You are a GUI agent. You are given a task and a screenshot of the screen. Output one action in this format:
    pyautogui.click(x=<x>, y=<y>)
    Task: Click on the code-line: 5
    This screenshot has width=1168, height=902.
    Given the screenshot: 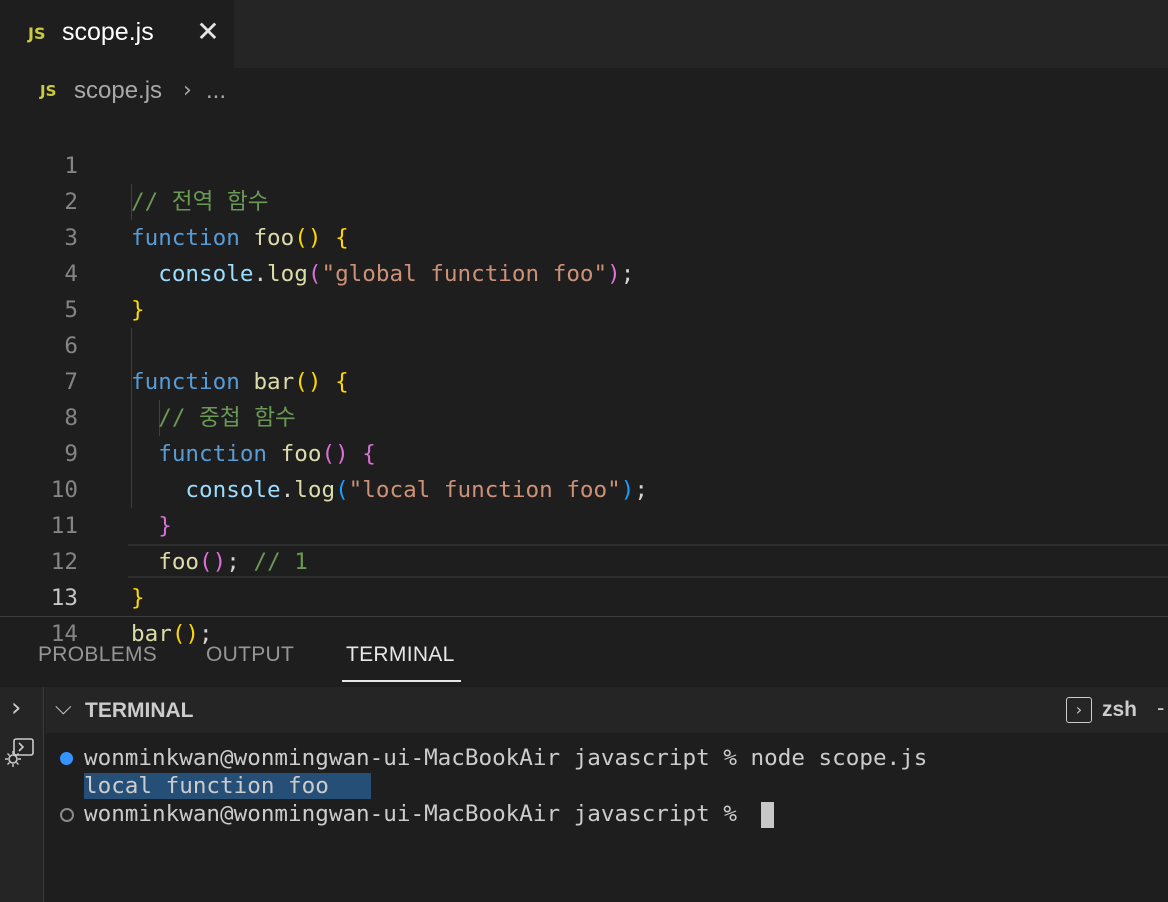 What is the action you would take?
    pyautogui.click(x=584, y=289)
    